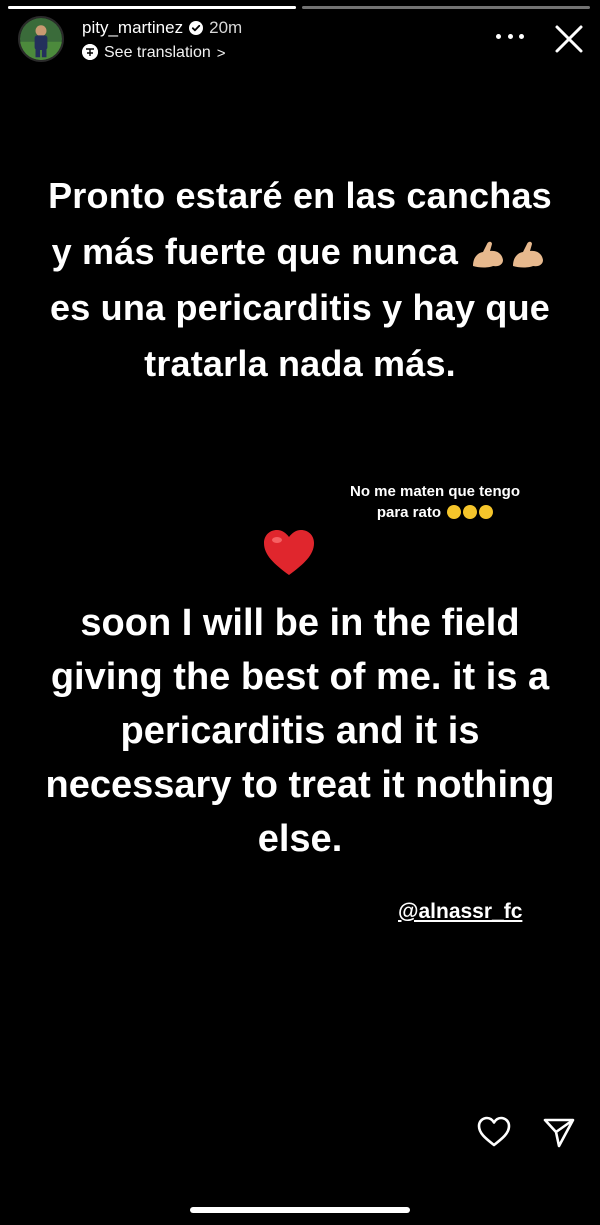  I want to click on joke-line-1: No me maten que tengo, so click(435, 491).